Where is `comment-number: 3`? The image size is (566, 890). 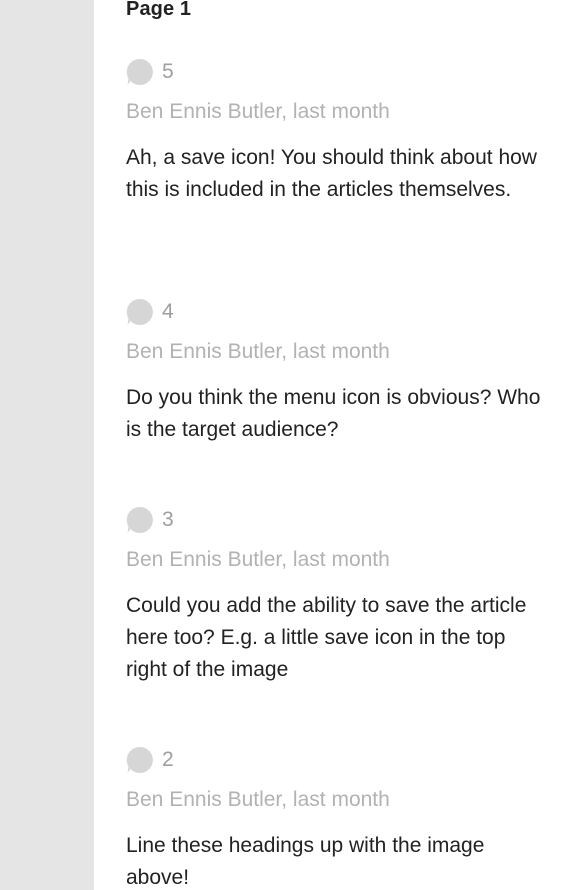
comment-number: 3 is located at coordinates (168, 519).